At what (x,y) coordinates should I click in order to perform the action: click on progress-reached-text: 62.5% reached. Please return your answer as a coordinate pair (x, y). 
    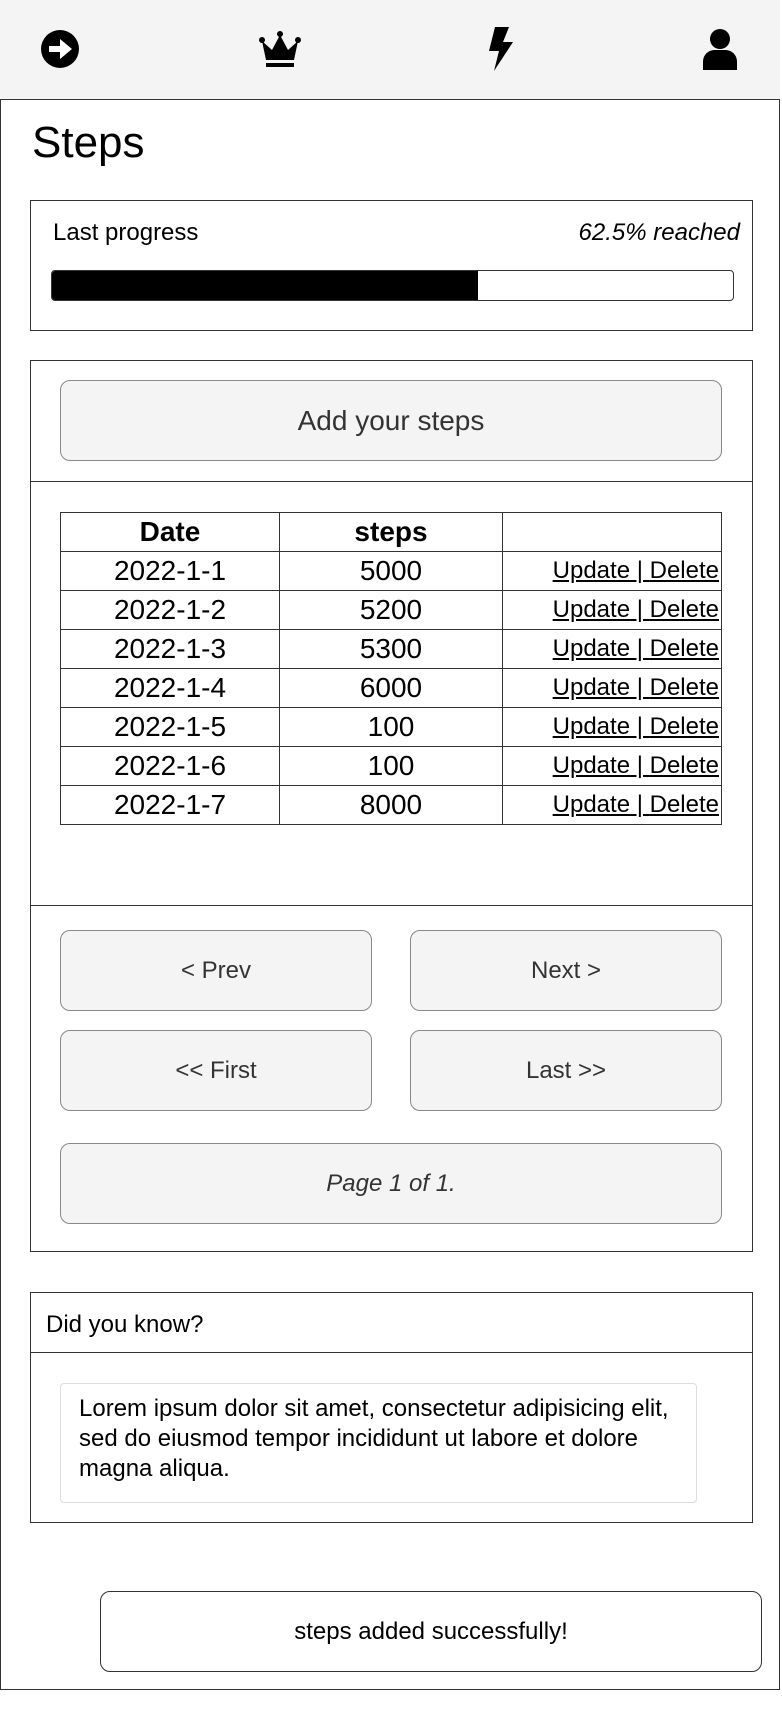
    Looking at the image, I should click on (659, 232).